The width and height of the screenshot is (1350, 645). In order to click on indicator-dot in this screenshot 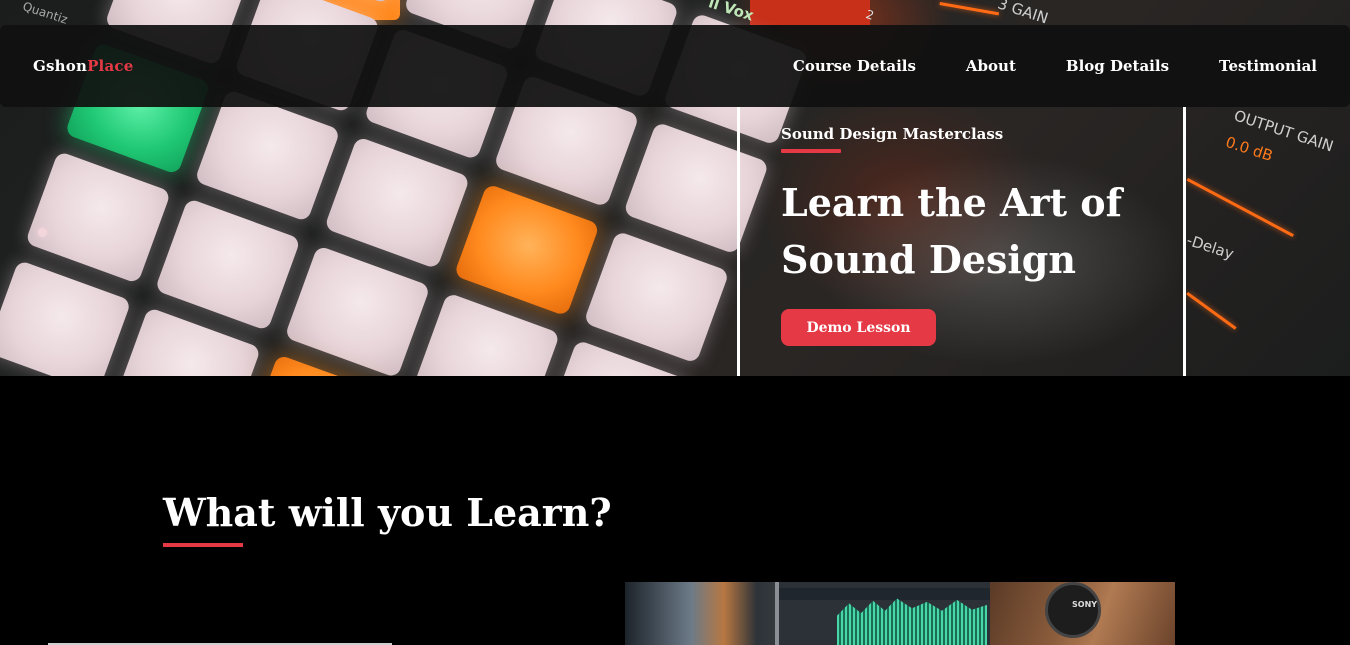, I will do `click(42, 232)`.